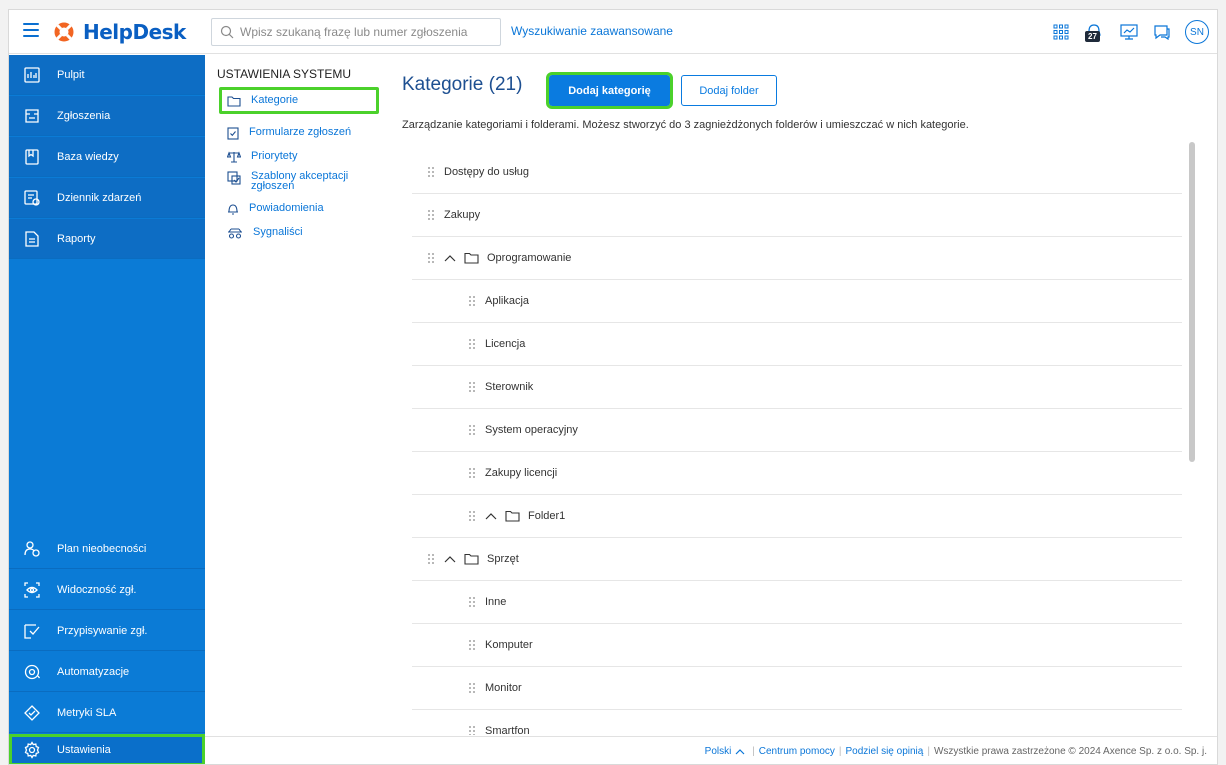 Image resolution: width=1226 pixels, height=765 pixels. What do you see at coordinates (107, 75) in the screenshot?
I see `sidebar-item-pulpit: Pulpit` at bounding box center [107, 75].